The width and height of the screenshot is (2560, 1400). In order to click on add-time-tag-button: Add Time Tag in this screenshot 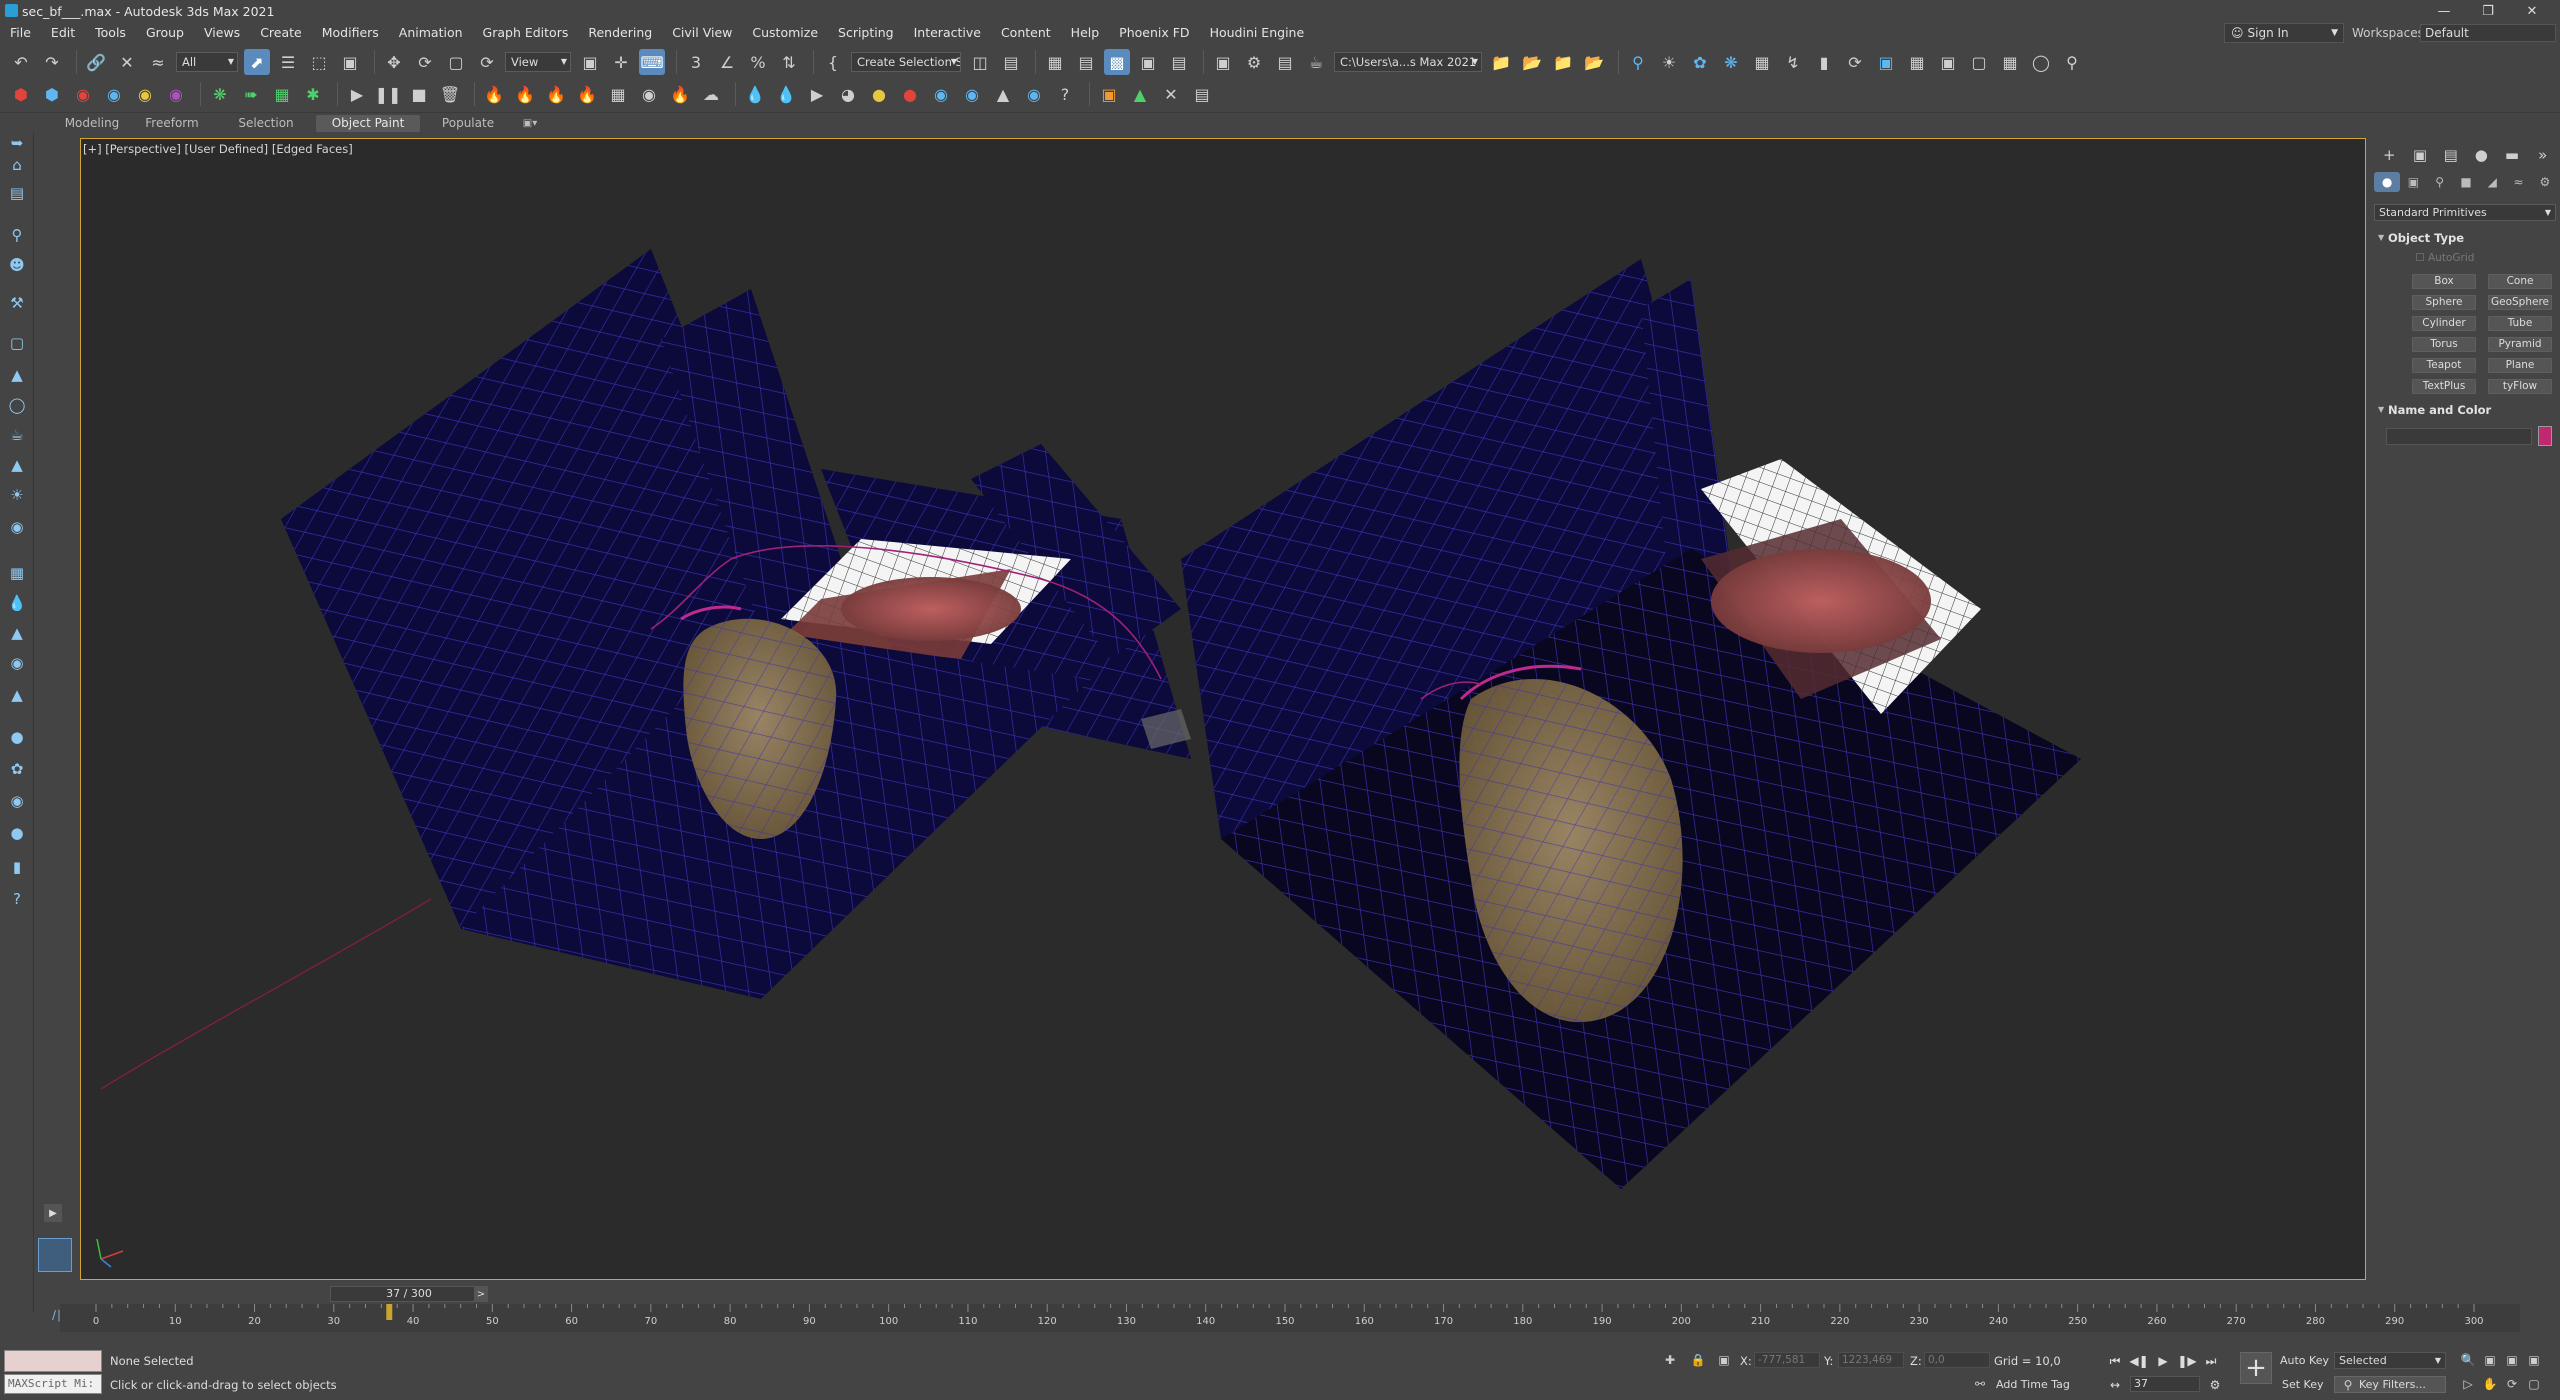, I will do `click(2033, 1384)`.